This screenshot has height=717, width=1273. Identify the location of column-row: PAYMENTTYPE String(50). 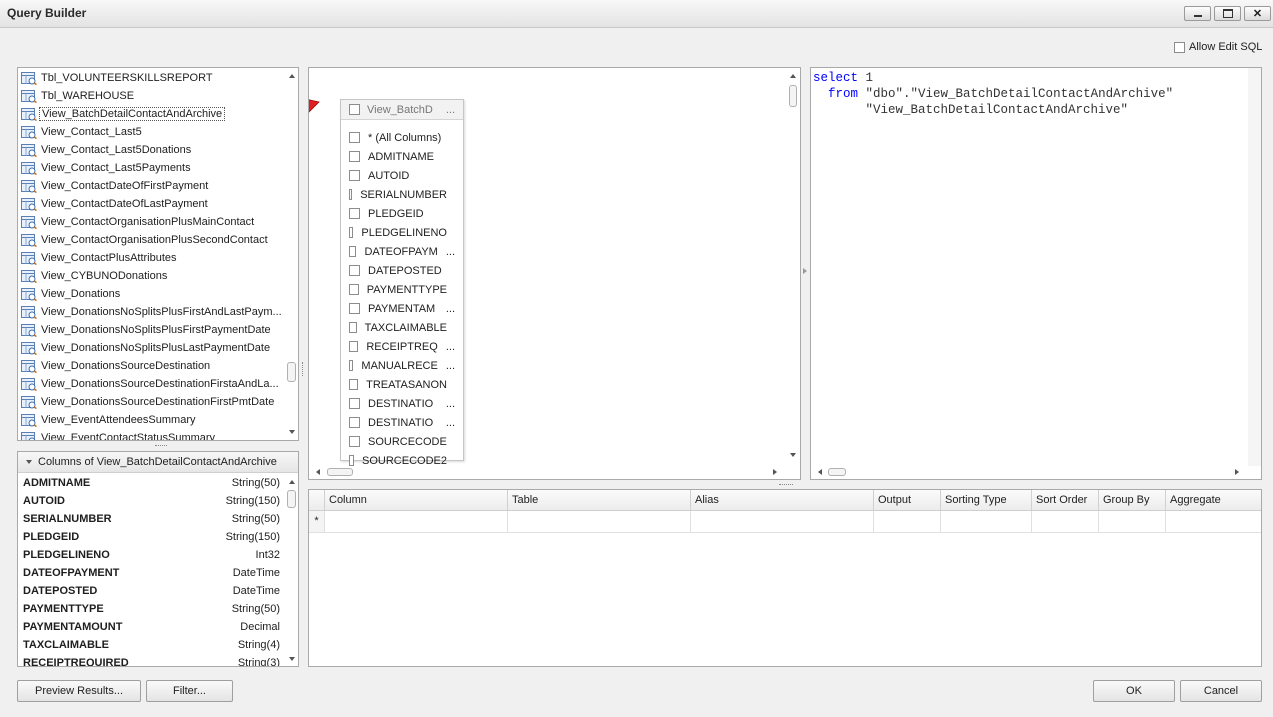
(151, 609).